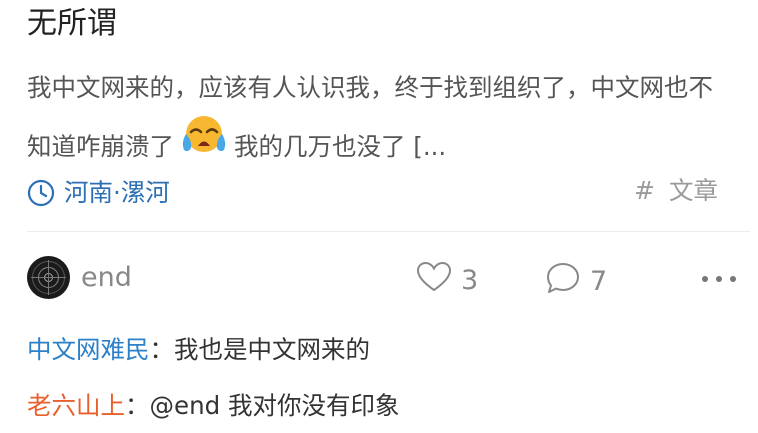 The width and height of the screenshot is (758, 433). I want to click on comment-item: 中文网难民：我也是中文网来的, so click(198, 350).